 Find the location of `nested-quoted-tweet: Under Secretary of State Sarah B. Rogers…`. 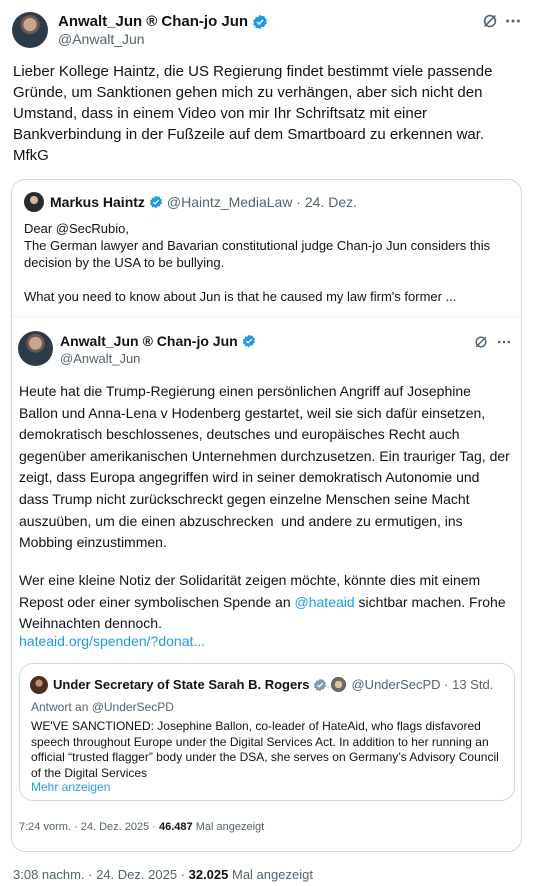

nested-quoted-tweet: Under Secretary of State Sarah B. Rogers… is located at coordinates (267, 732).